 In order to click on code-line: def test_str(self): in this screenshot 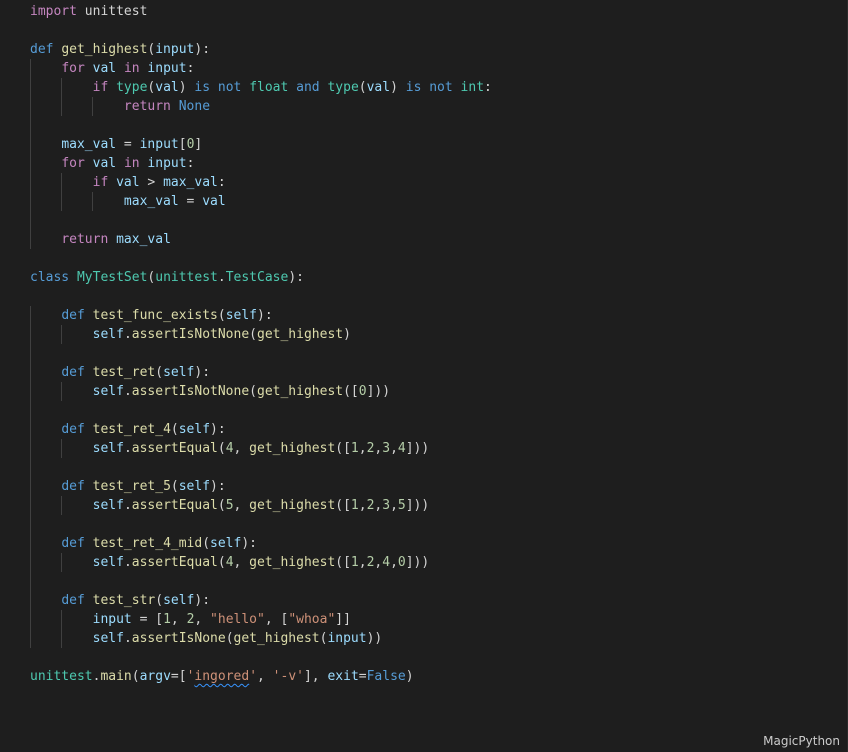, I will do `click(261, 600)`.